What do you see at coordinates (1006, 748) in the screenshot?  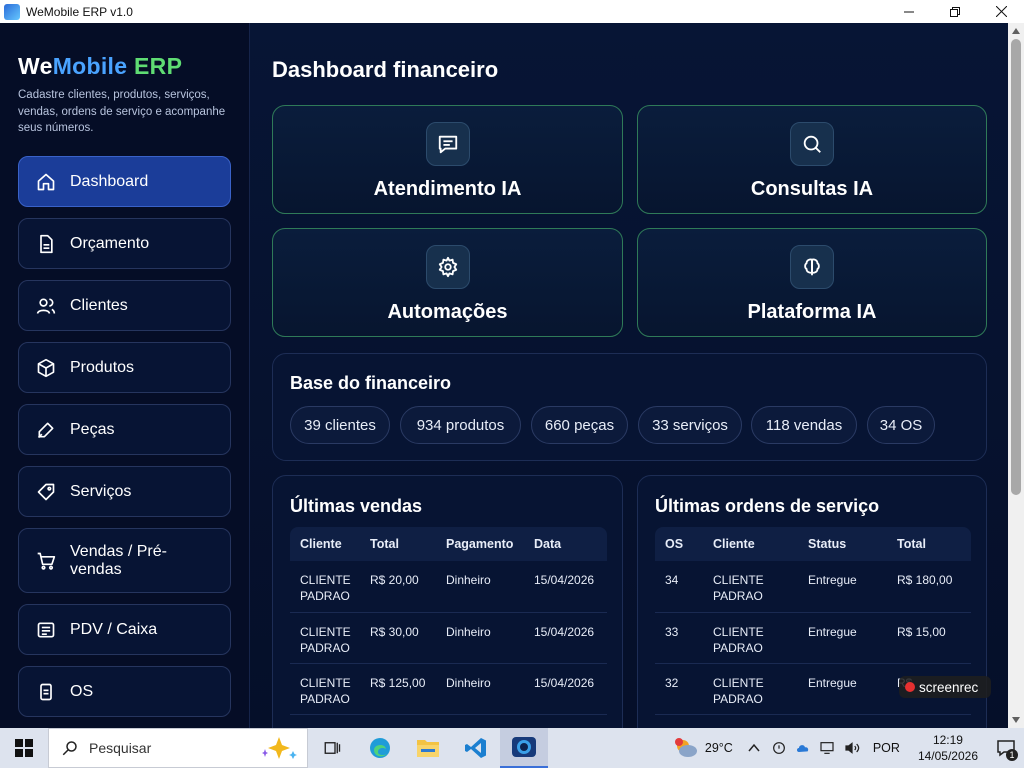 I see `notification-center-button: 1` at bounding box center [1006, 748].